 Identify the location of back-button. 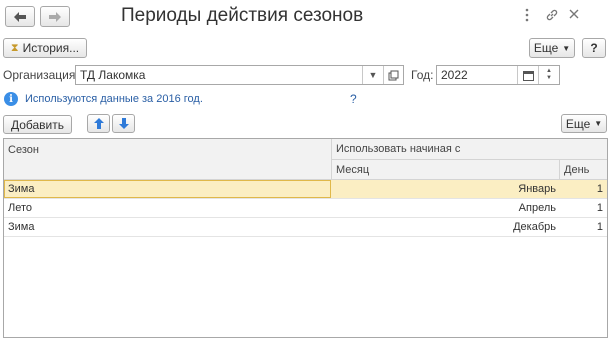
(20, 16).